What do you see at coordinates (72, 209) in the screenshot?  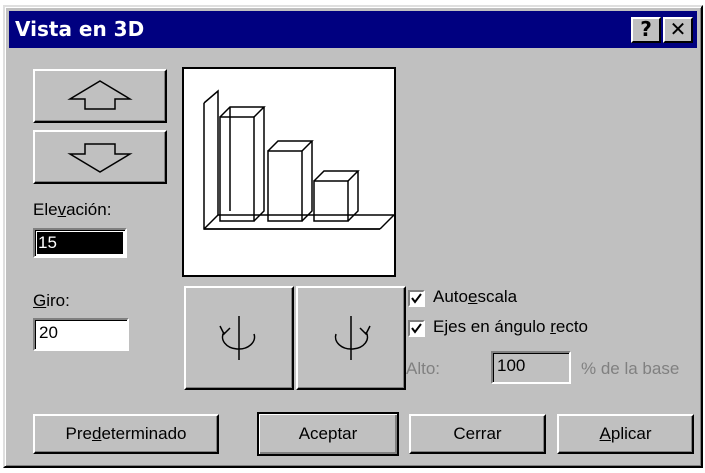 I see `elevation-label: Elevación:` at bounding box center [72, 209].